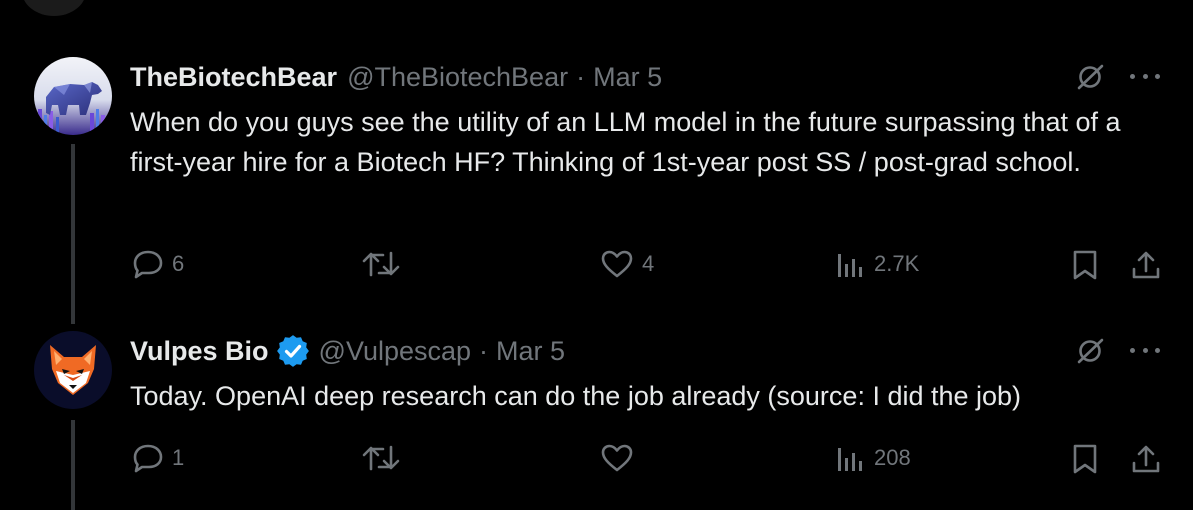  I want to click on like-count: 4, so click(648, 263).